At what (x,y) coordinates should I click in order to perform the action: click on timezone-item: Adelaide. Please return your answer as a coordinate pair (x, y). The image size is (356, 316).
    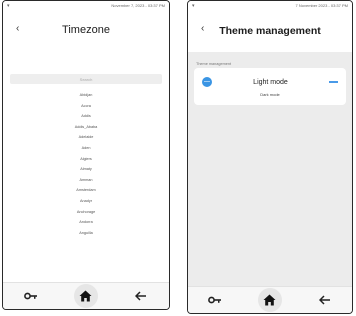
    Looking at the image, I should click on (86, 137).